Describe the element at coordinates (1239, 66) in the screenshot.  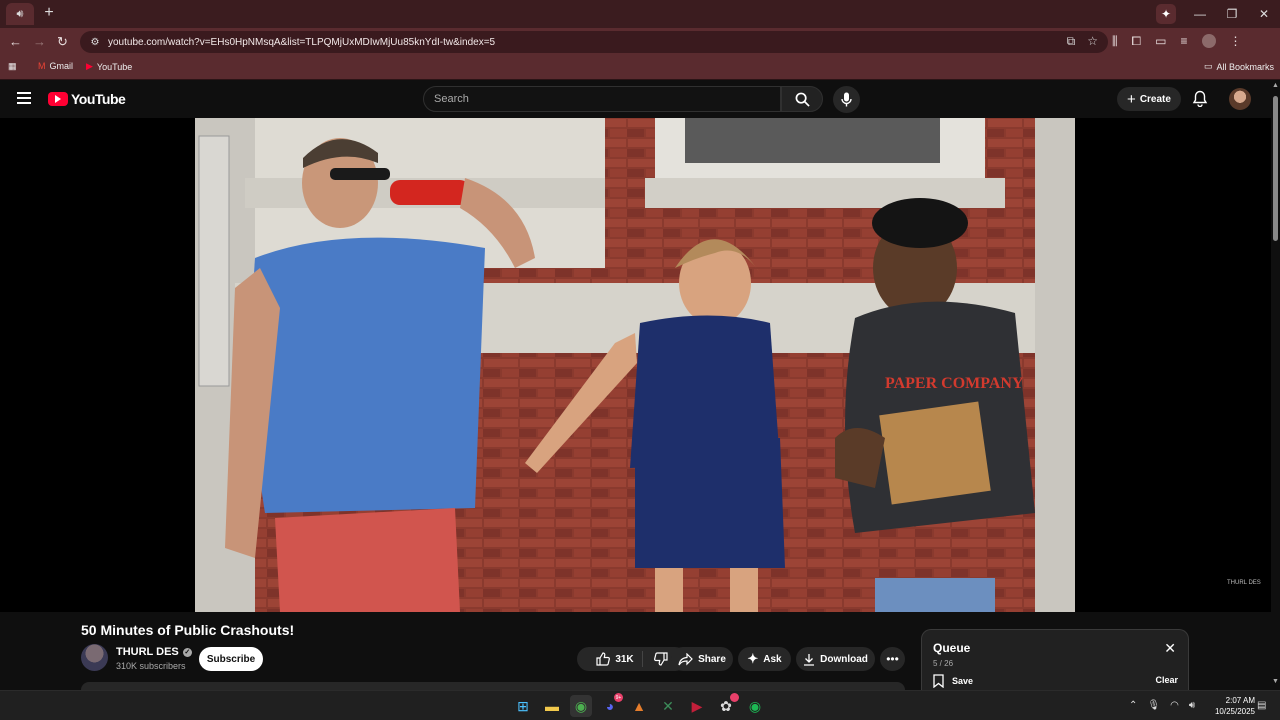
I see `all-bookmarks: ▭ All Bookmarks` at that location.